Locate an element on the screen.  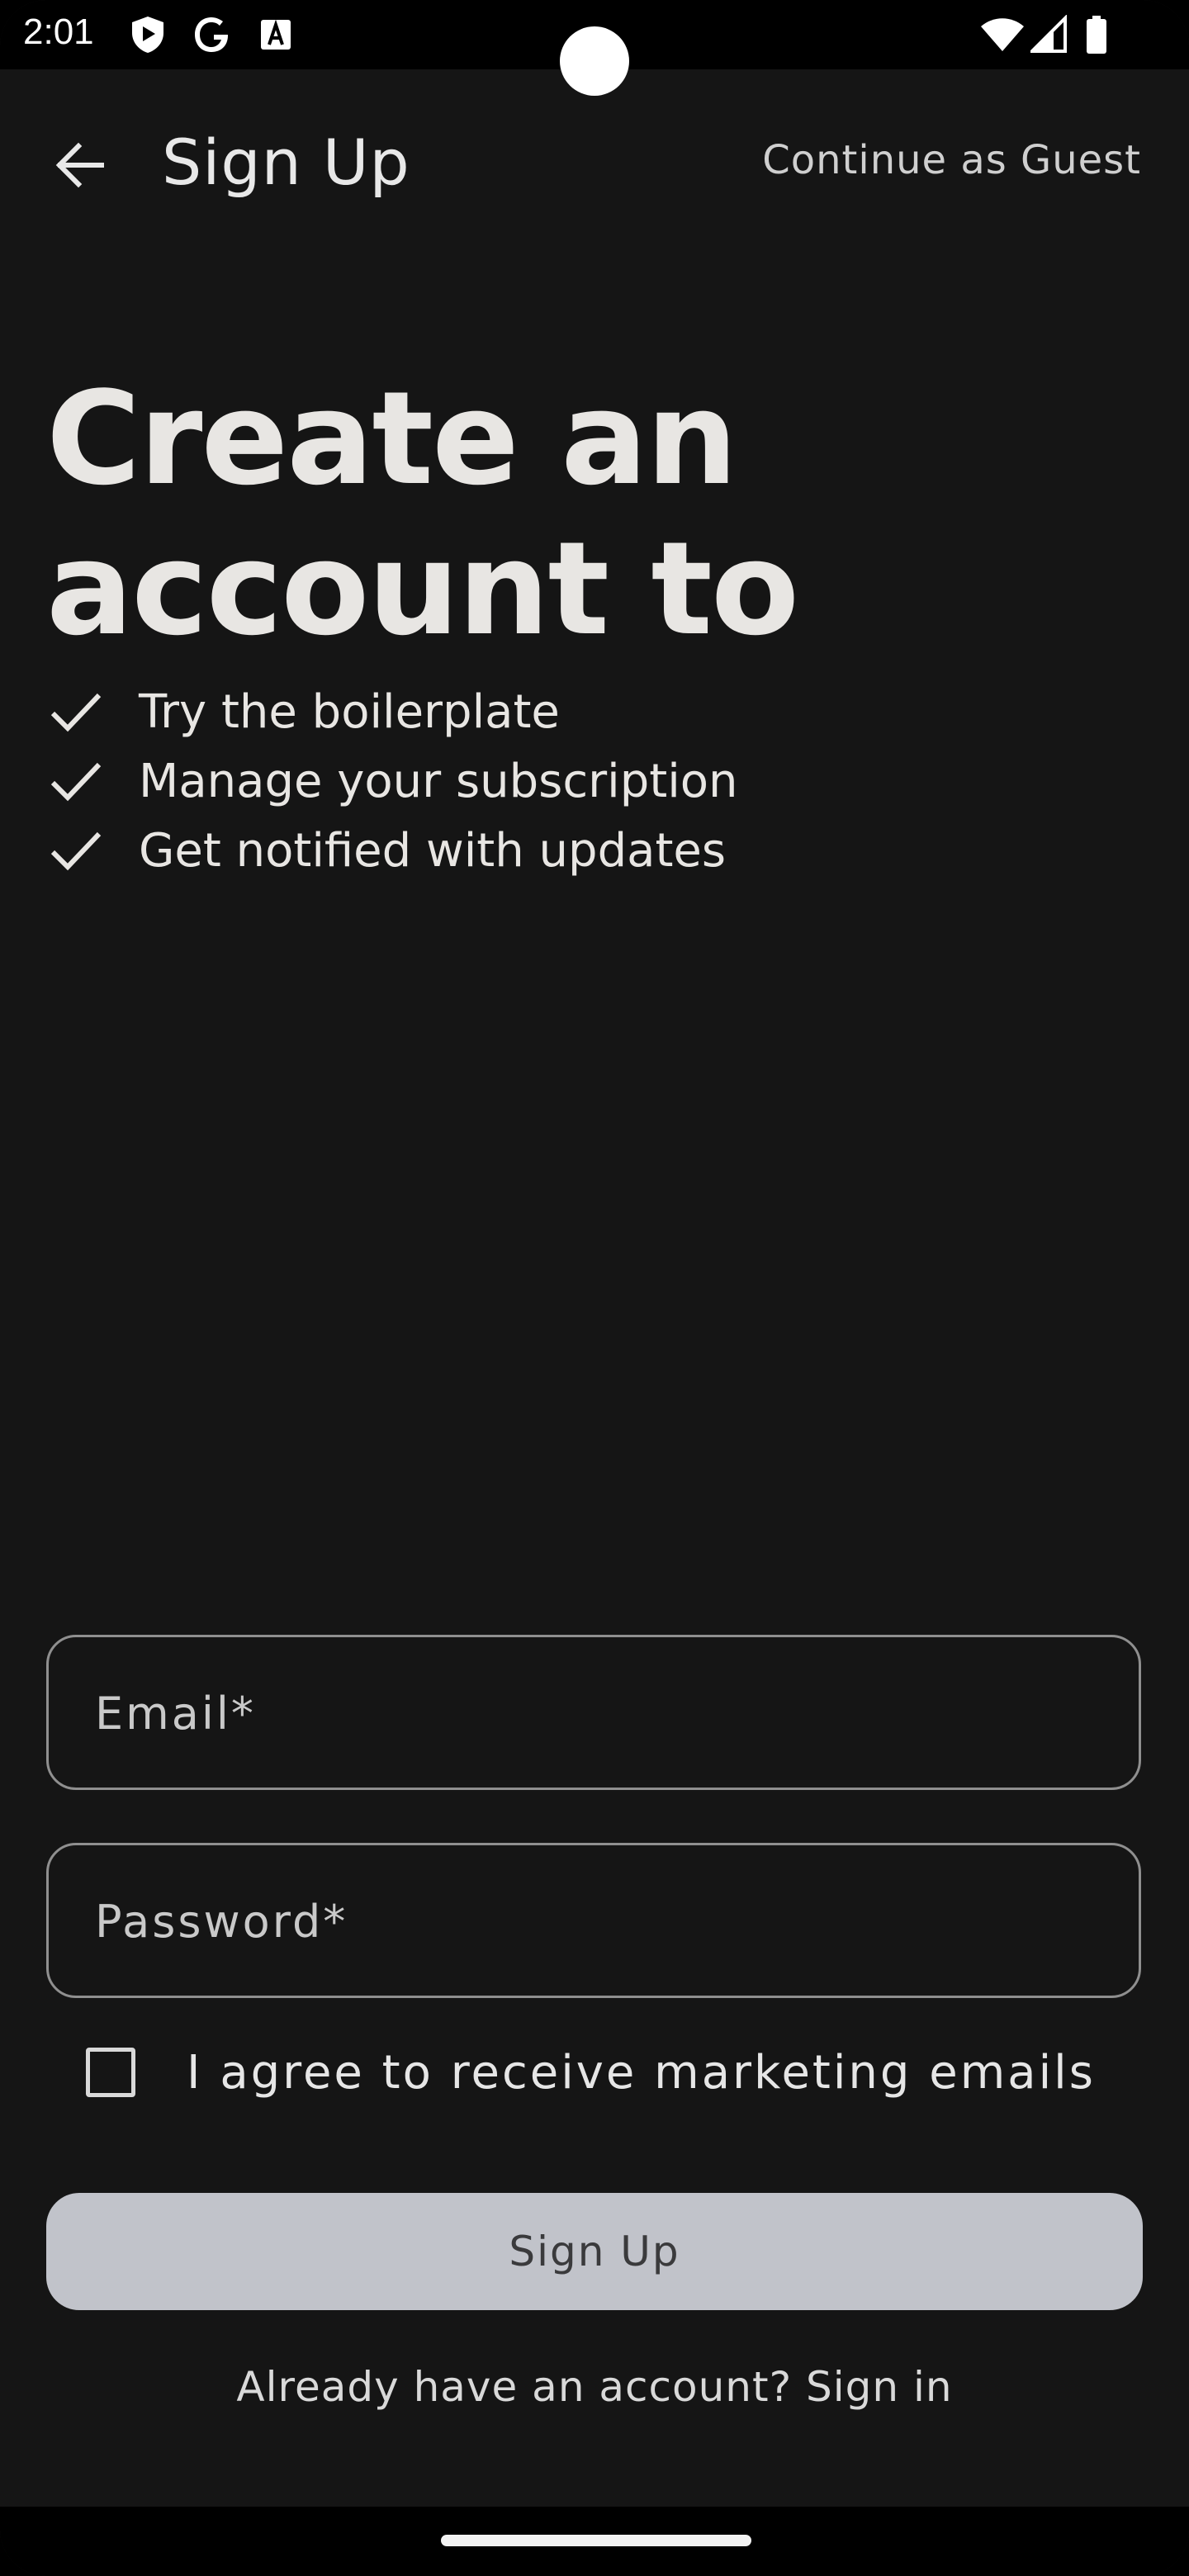
marketing-checkbox-label: I agree to receive marketing emails is located at coordinates (641, 2073).